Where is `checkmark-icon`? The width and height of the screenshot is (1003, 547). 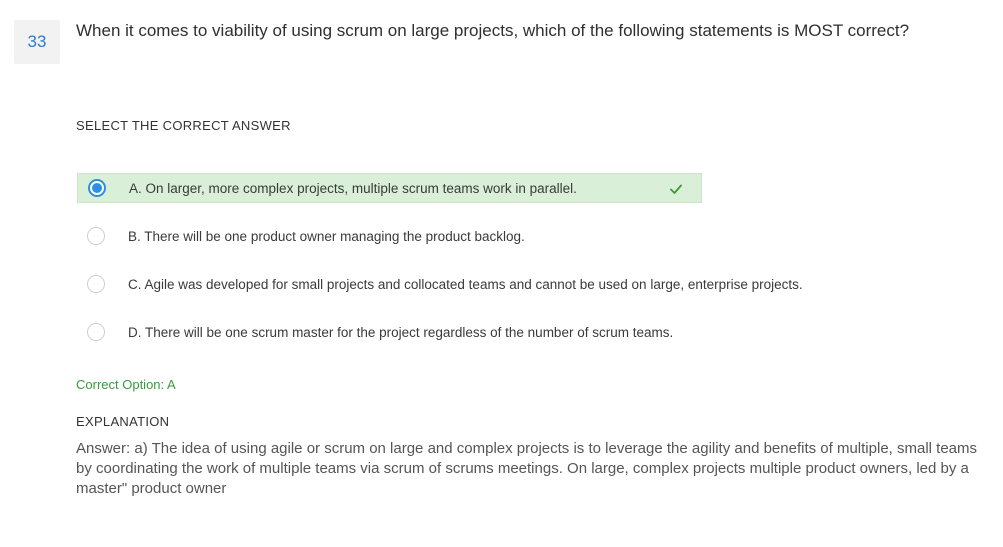 checkmark-icon is located at coordinates (676, 189).